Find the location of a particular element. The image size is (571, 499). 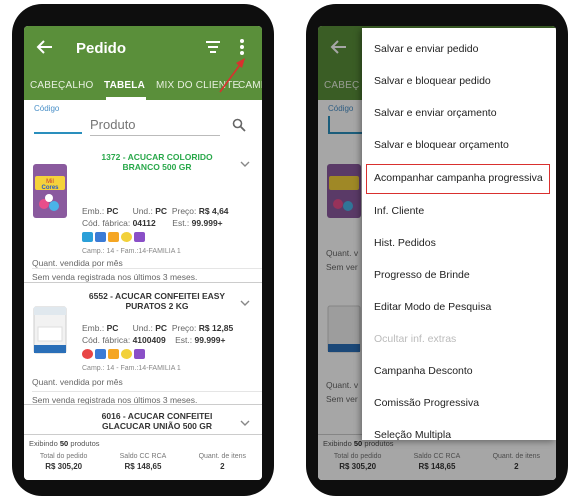

menu-item-salvar-enviar-orcamento: Salvar e enviar orçamento is located at coordinates (459, 113).